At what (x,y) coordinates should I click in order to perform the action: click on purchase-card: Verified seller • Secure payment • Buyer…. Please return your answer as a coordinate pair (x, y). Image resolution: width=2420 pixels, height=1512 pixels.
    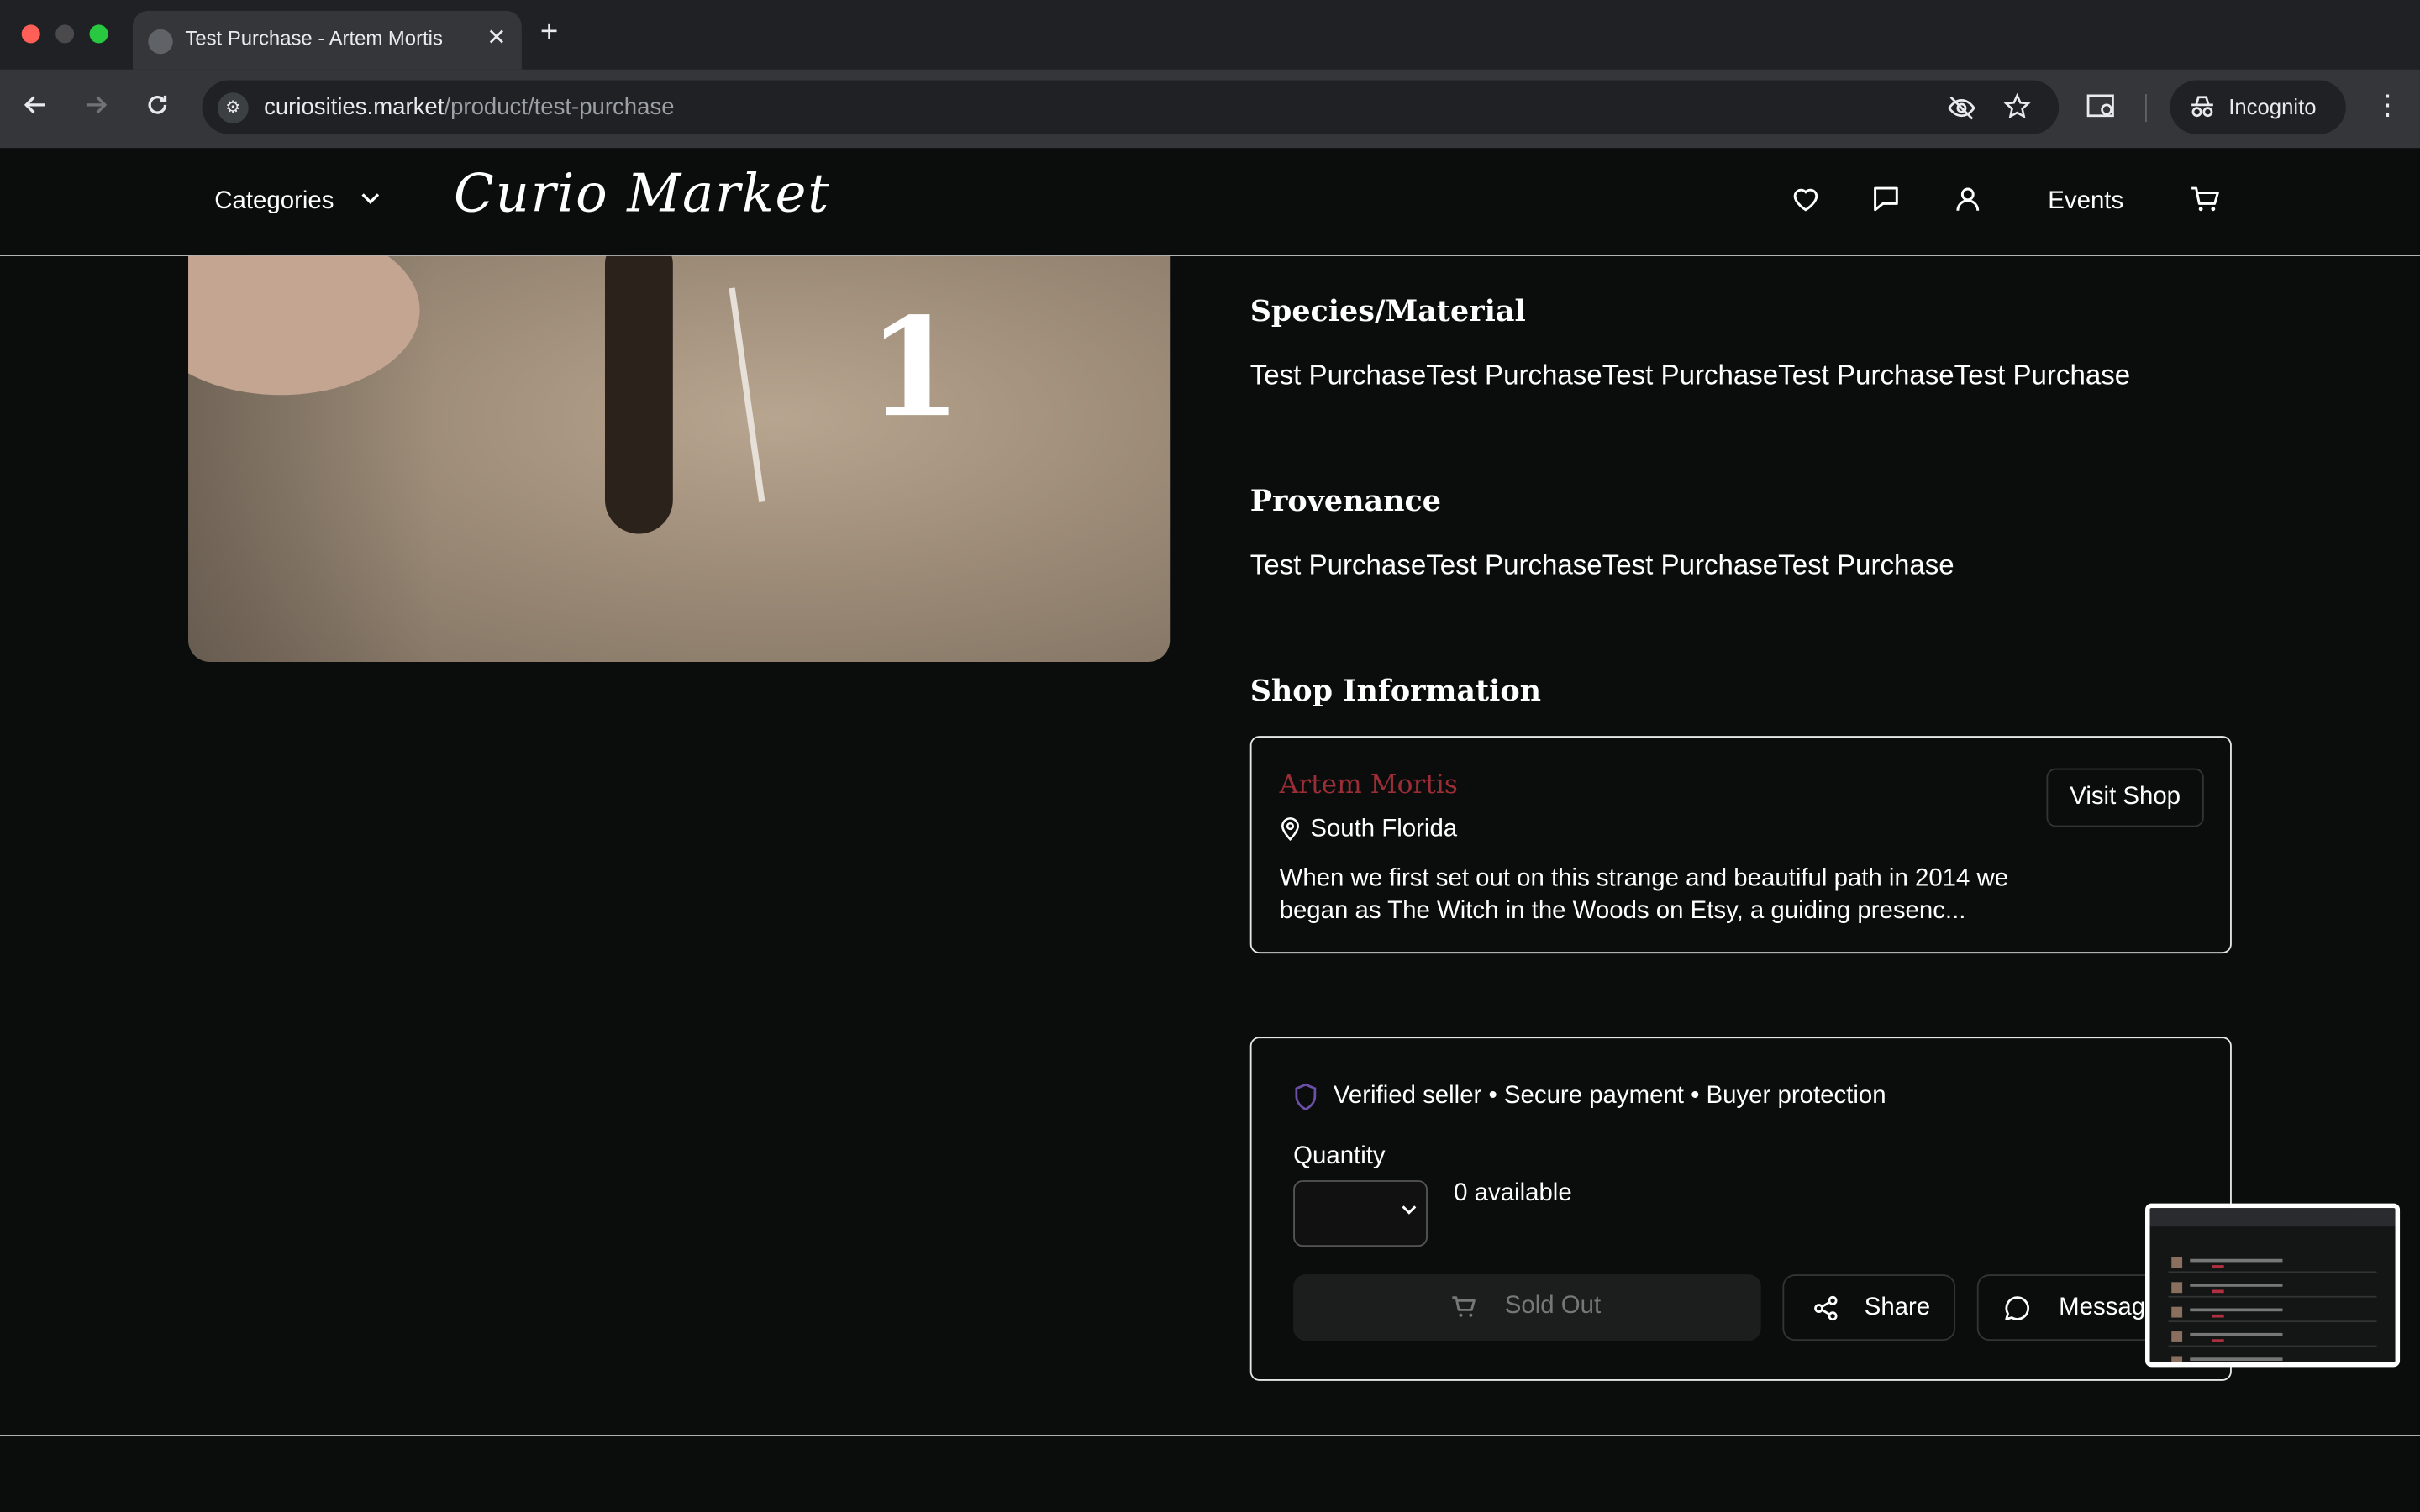
    Looking at the image, I should click on (1741, 1209).